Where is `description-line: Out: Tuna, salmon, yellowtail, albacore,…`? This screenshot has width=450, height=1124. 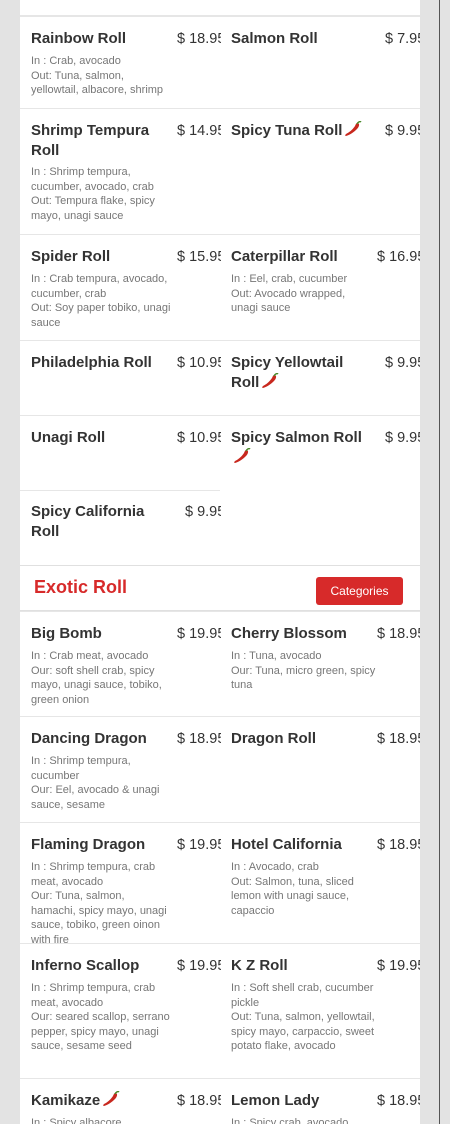
description-line: Out: Tuna, salmon, yellowtail, albacore,… is located at coordinates (97, 83).